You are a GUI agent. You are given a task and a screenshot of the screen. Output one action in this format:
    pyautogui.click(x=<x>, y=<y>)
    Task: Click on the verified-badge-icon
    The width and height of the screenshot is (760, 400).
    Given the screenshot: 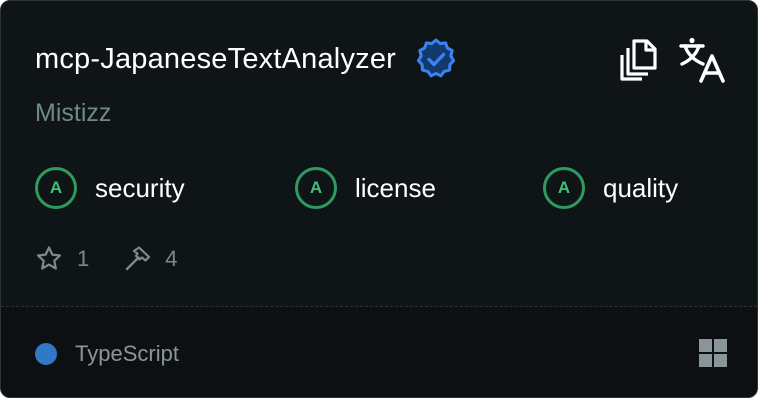 What is the action you would take?
    pyautogui.click(x=436, y=59)
    